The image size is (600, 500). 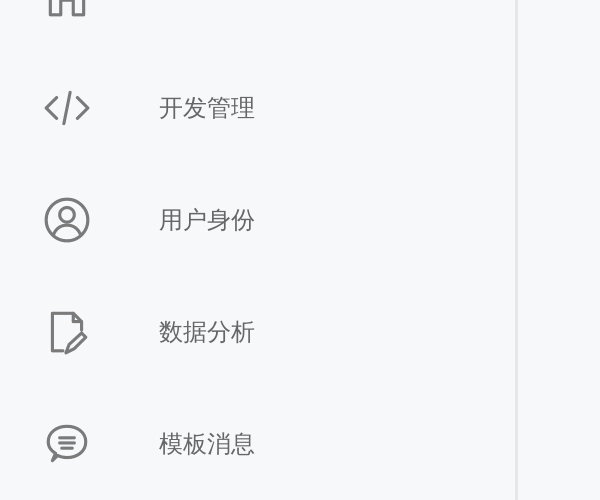 What do you see at coordinates (207, 220) in the screenshot?
I see `sidebar-item: 用户身份` at bounding box center [207, 220].